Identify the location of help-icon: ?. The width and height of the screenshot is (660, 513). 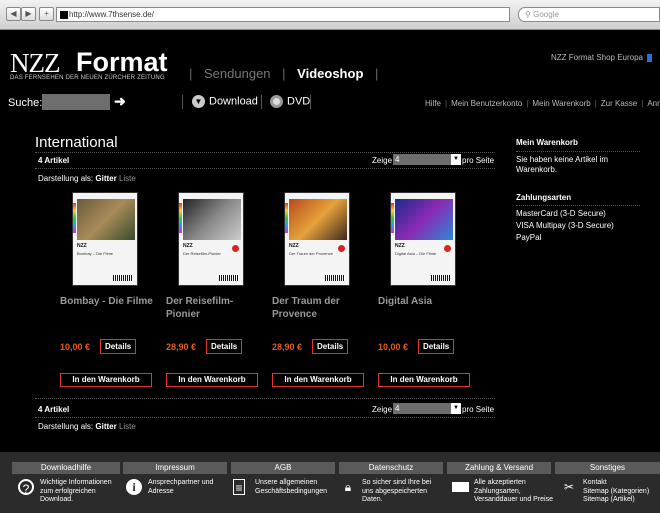
(26, 487).